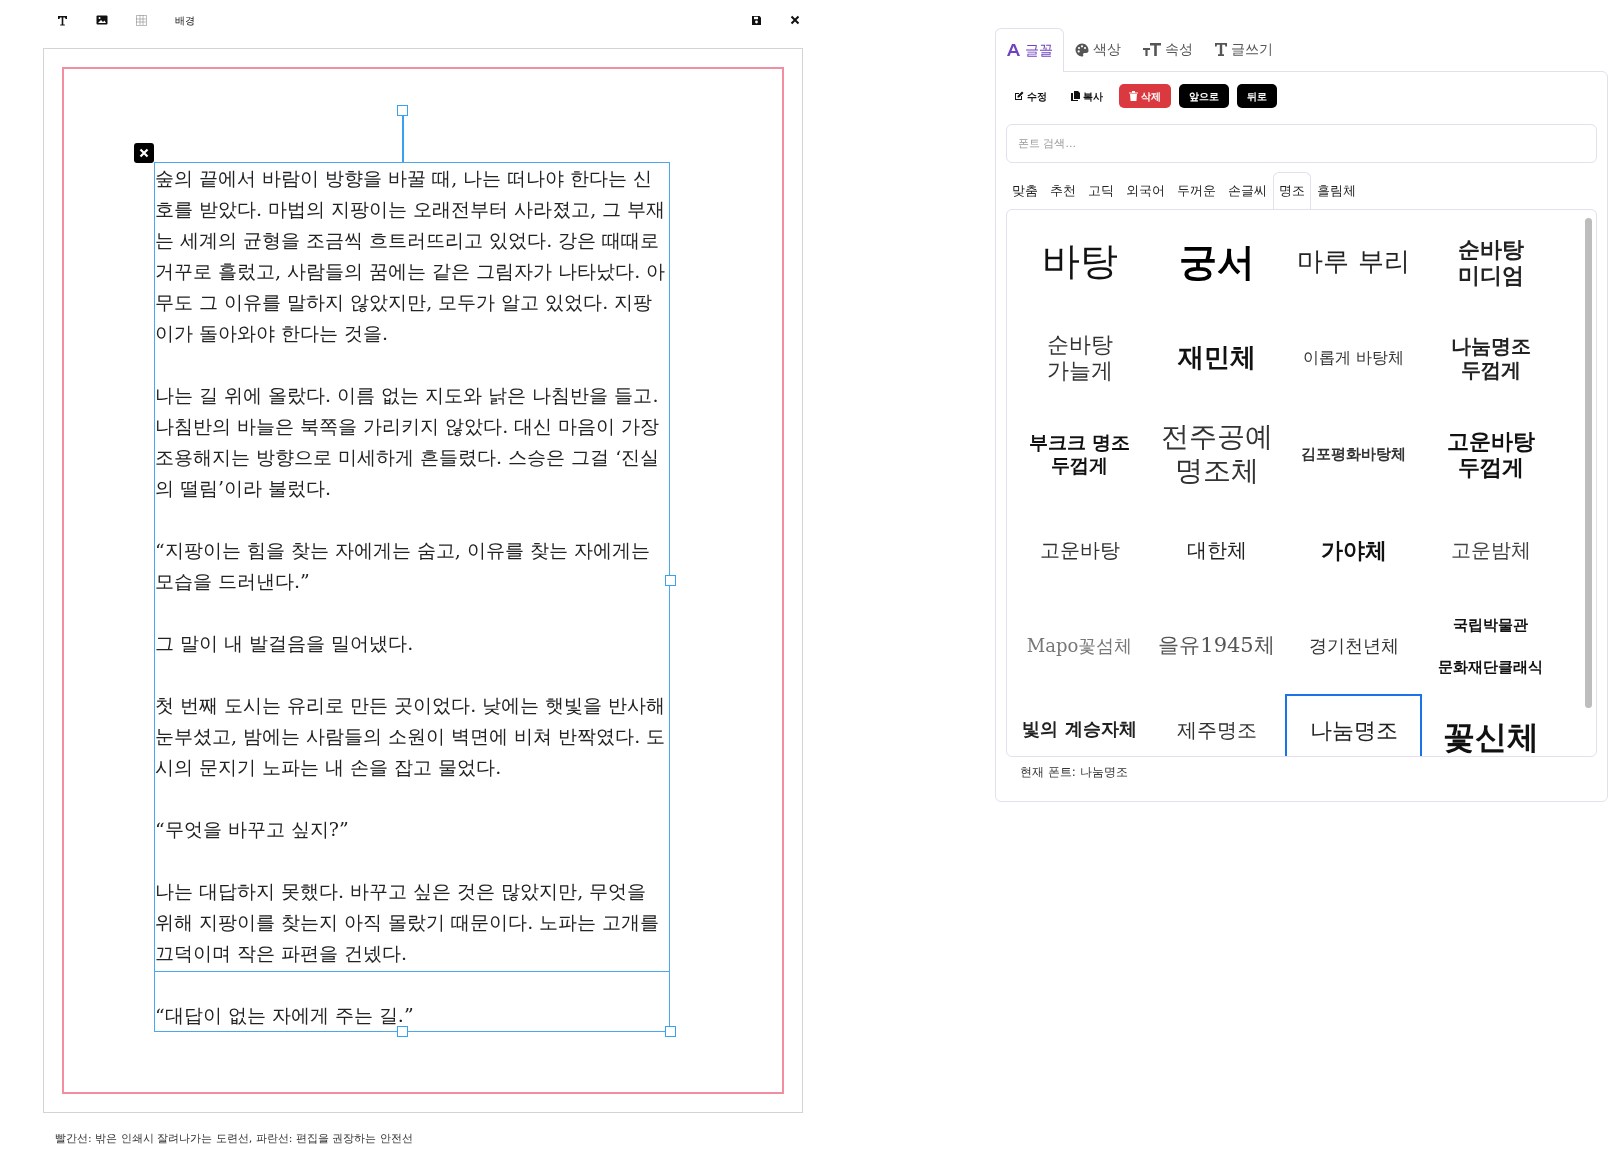 The height and width of the screenshot is (1162, 1622). I want to click on backward-button: 뒤로, so click(1257, 96).